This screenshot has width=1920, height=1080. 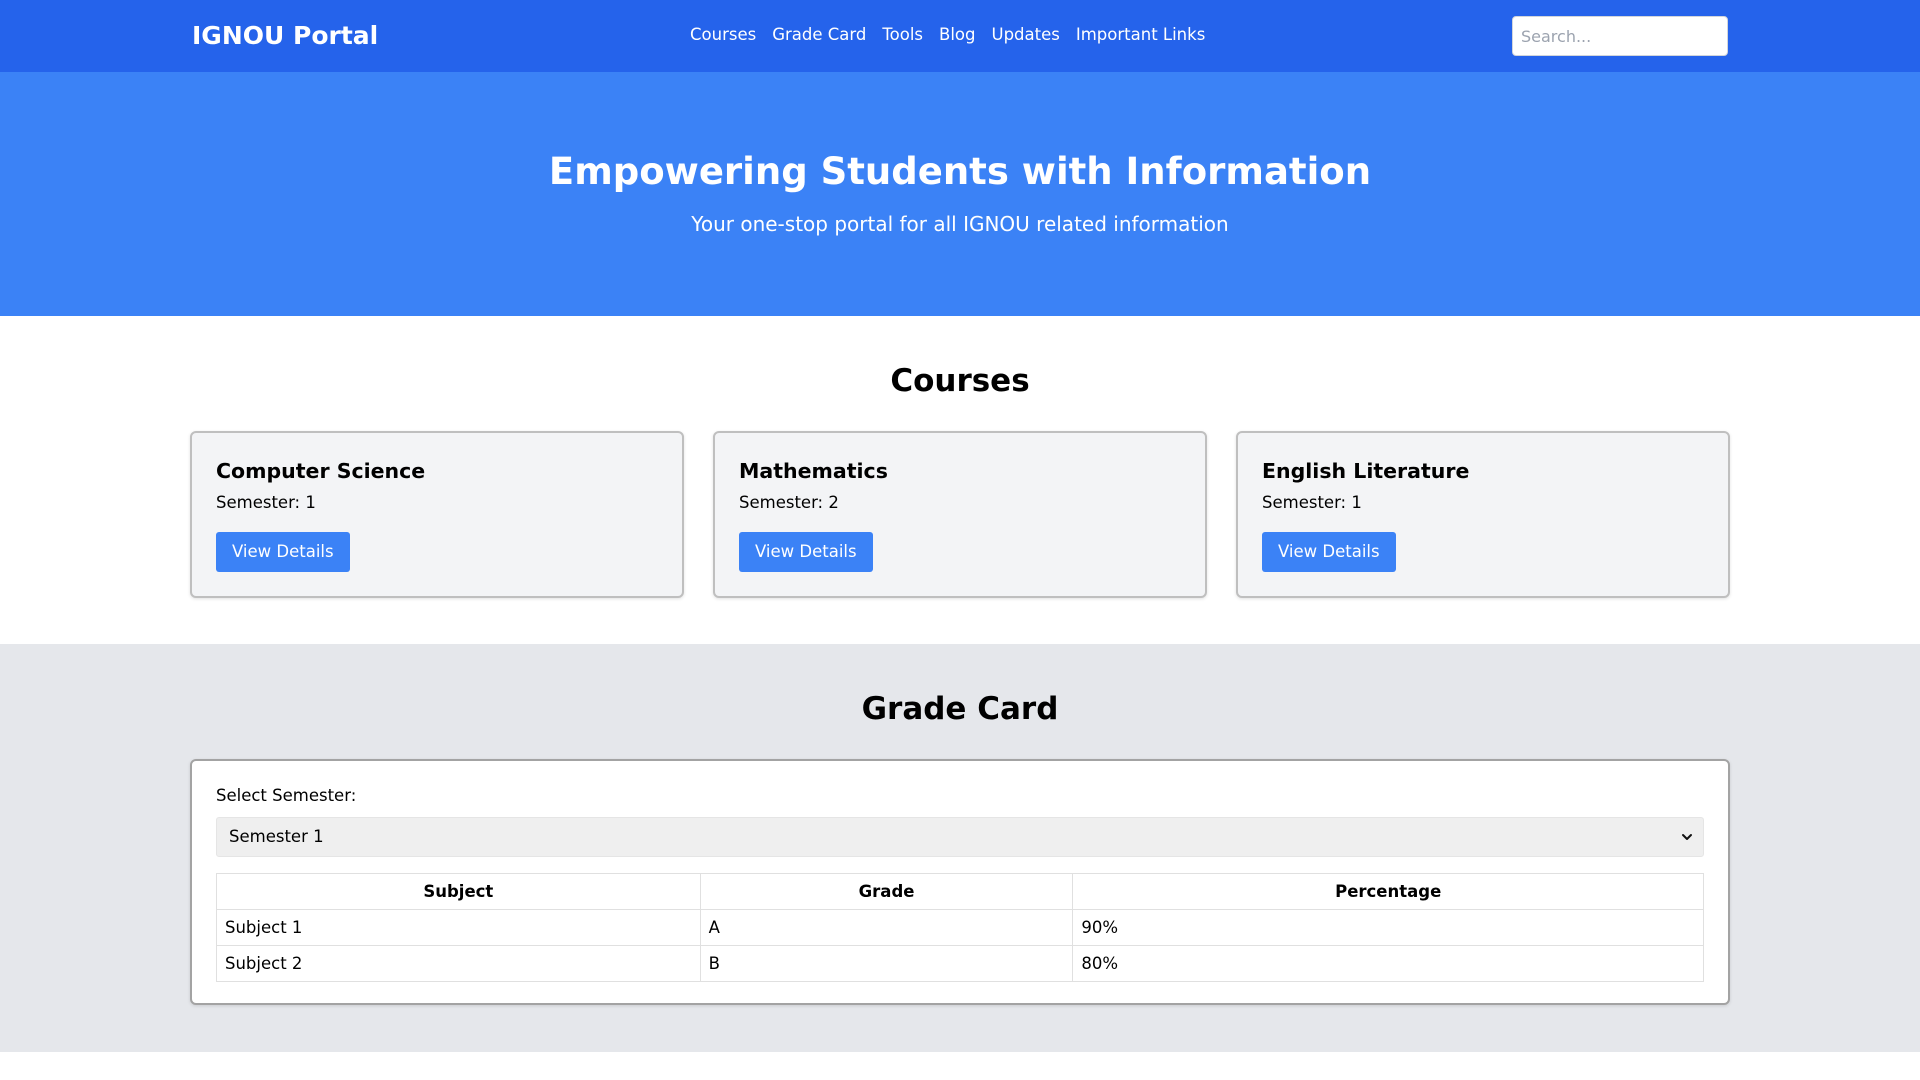 I want to click on table-row: Subject 2 B 80%, so click(x=960, y=963).